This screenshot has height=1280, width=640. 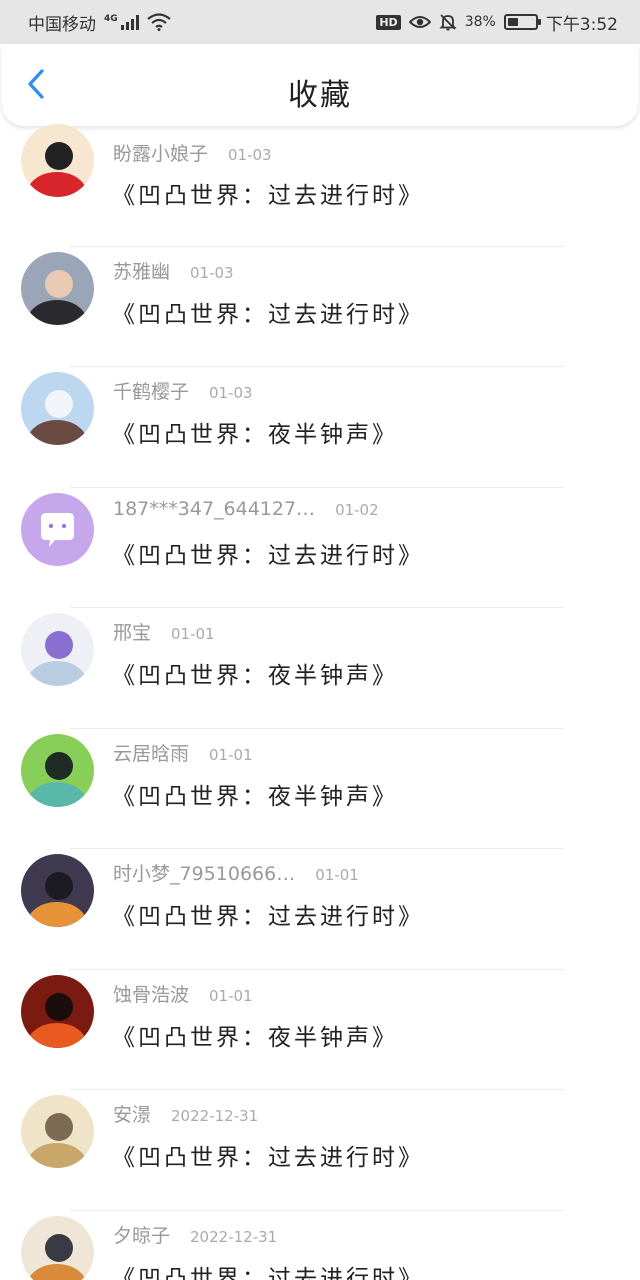 I want to click on favorite-item: 盼露小娘子 01-03 《凹凸世界：过去进行时》, so click(x=320, y=185).